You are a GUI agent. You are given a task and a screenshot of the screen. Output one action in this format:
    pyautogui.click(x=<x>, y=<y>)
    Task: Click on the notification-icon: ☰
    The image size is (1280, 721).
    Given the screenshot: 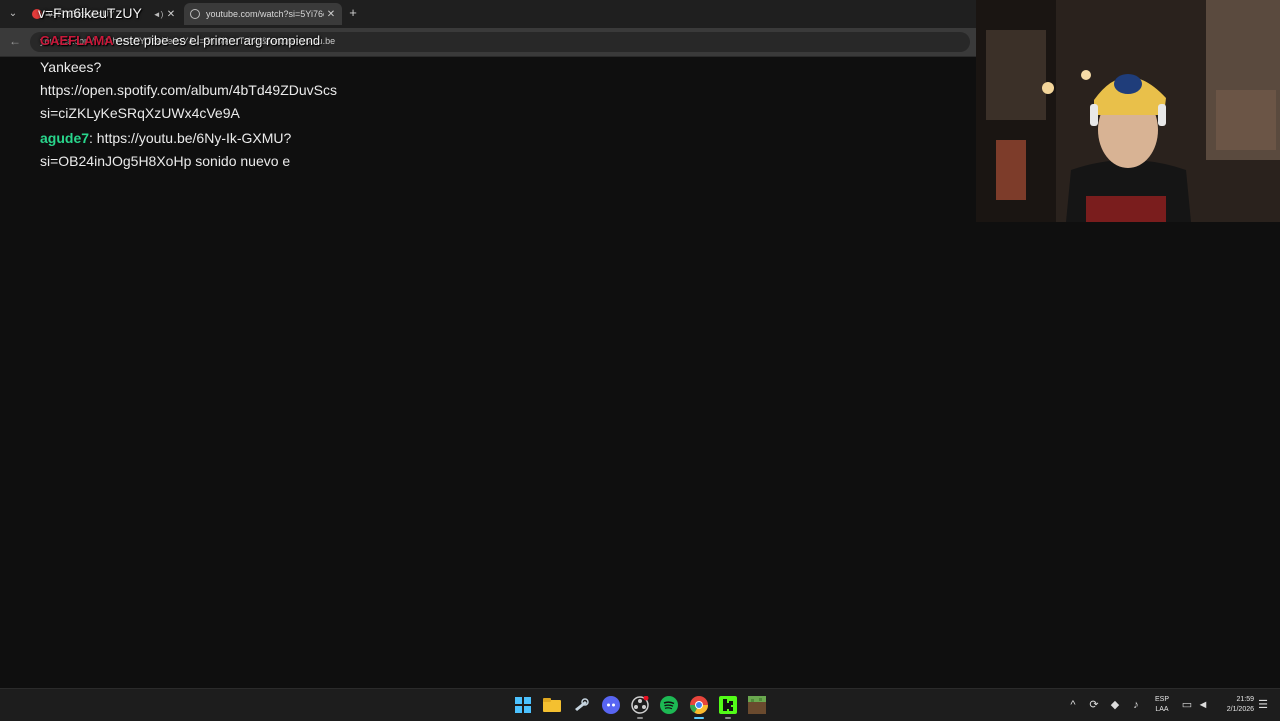 What is the action you would take?
    pyautogui.click(x=1263, y=705)
    